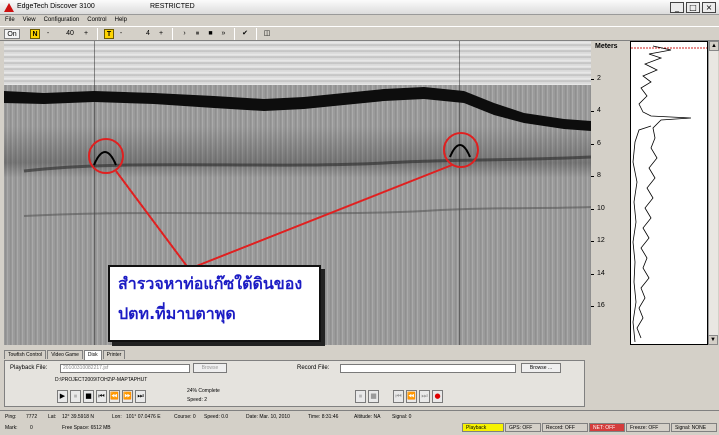  Describe the element at coordinates (359, 20) in the screenshot. I see `menu-bar: File View Configuration Control Help` at that location.